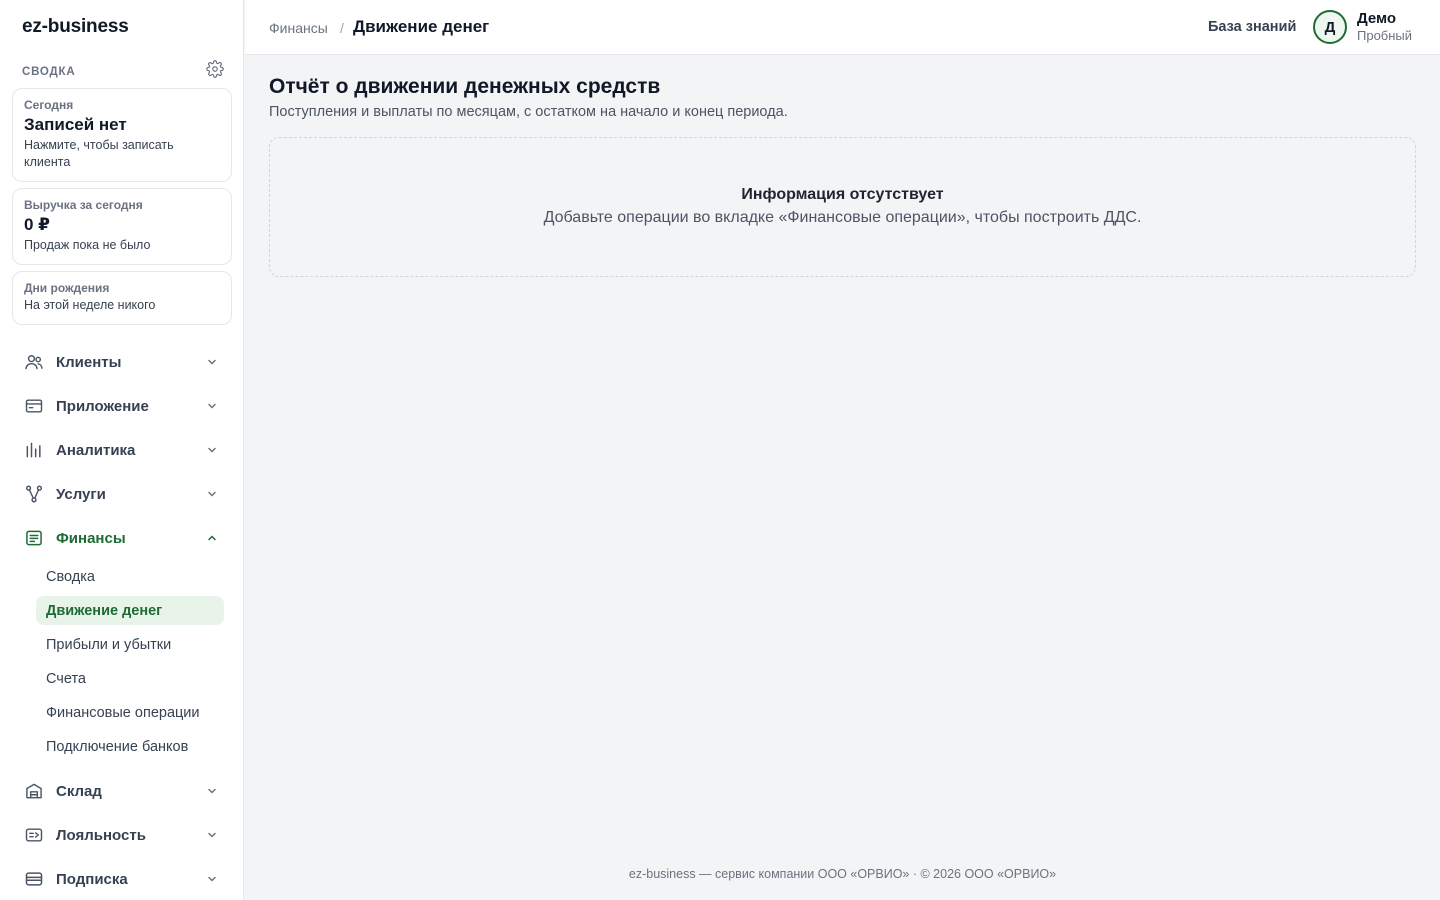 The height and width of the screenshot is (900, 1440). I want to click on page-title: Отчёт о движении денежных средств, so click(465, 86).